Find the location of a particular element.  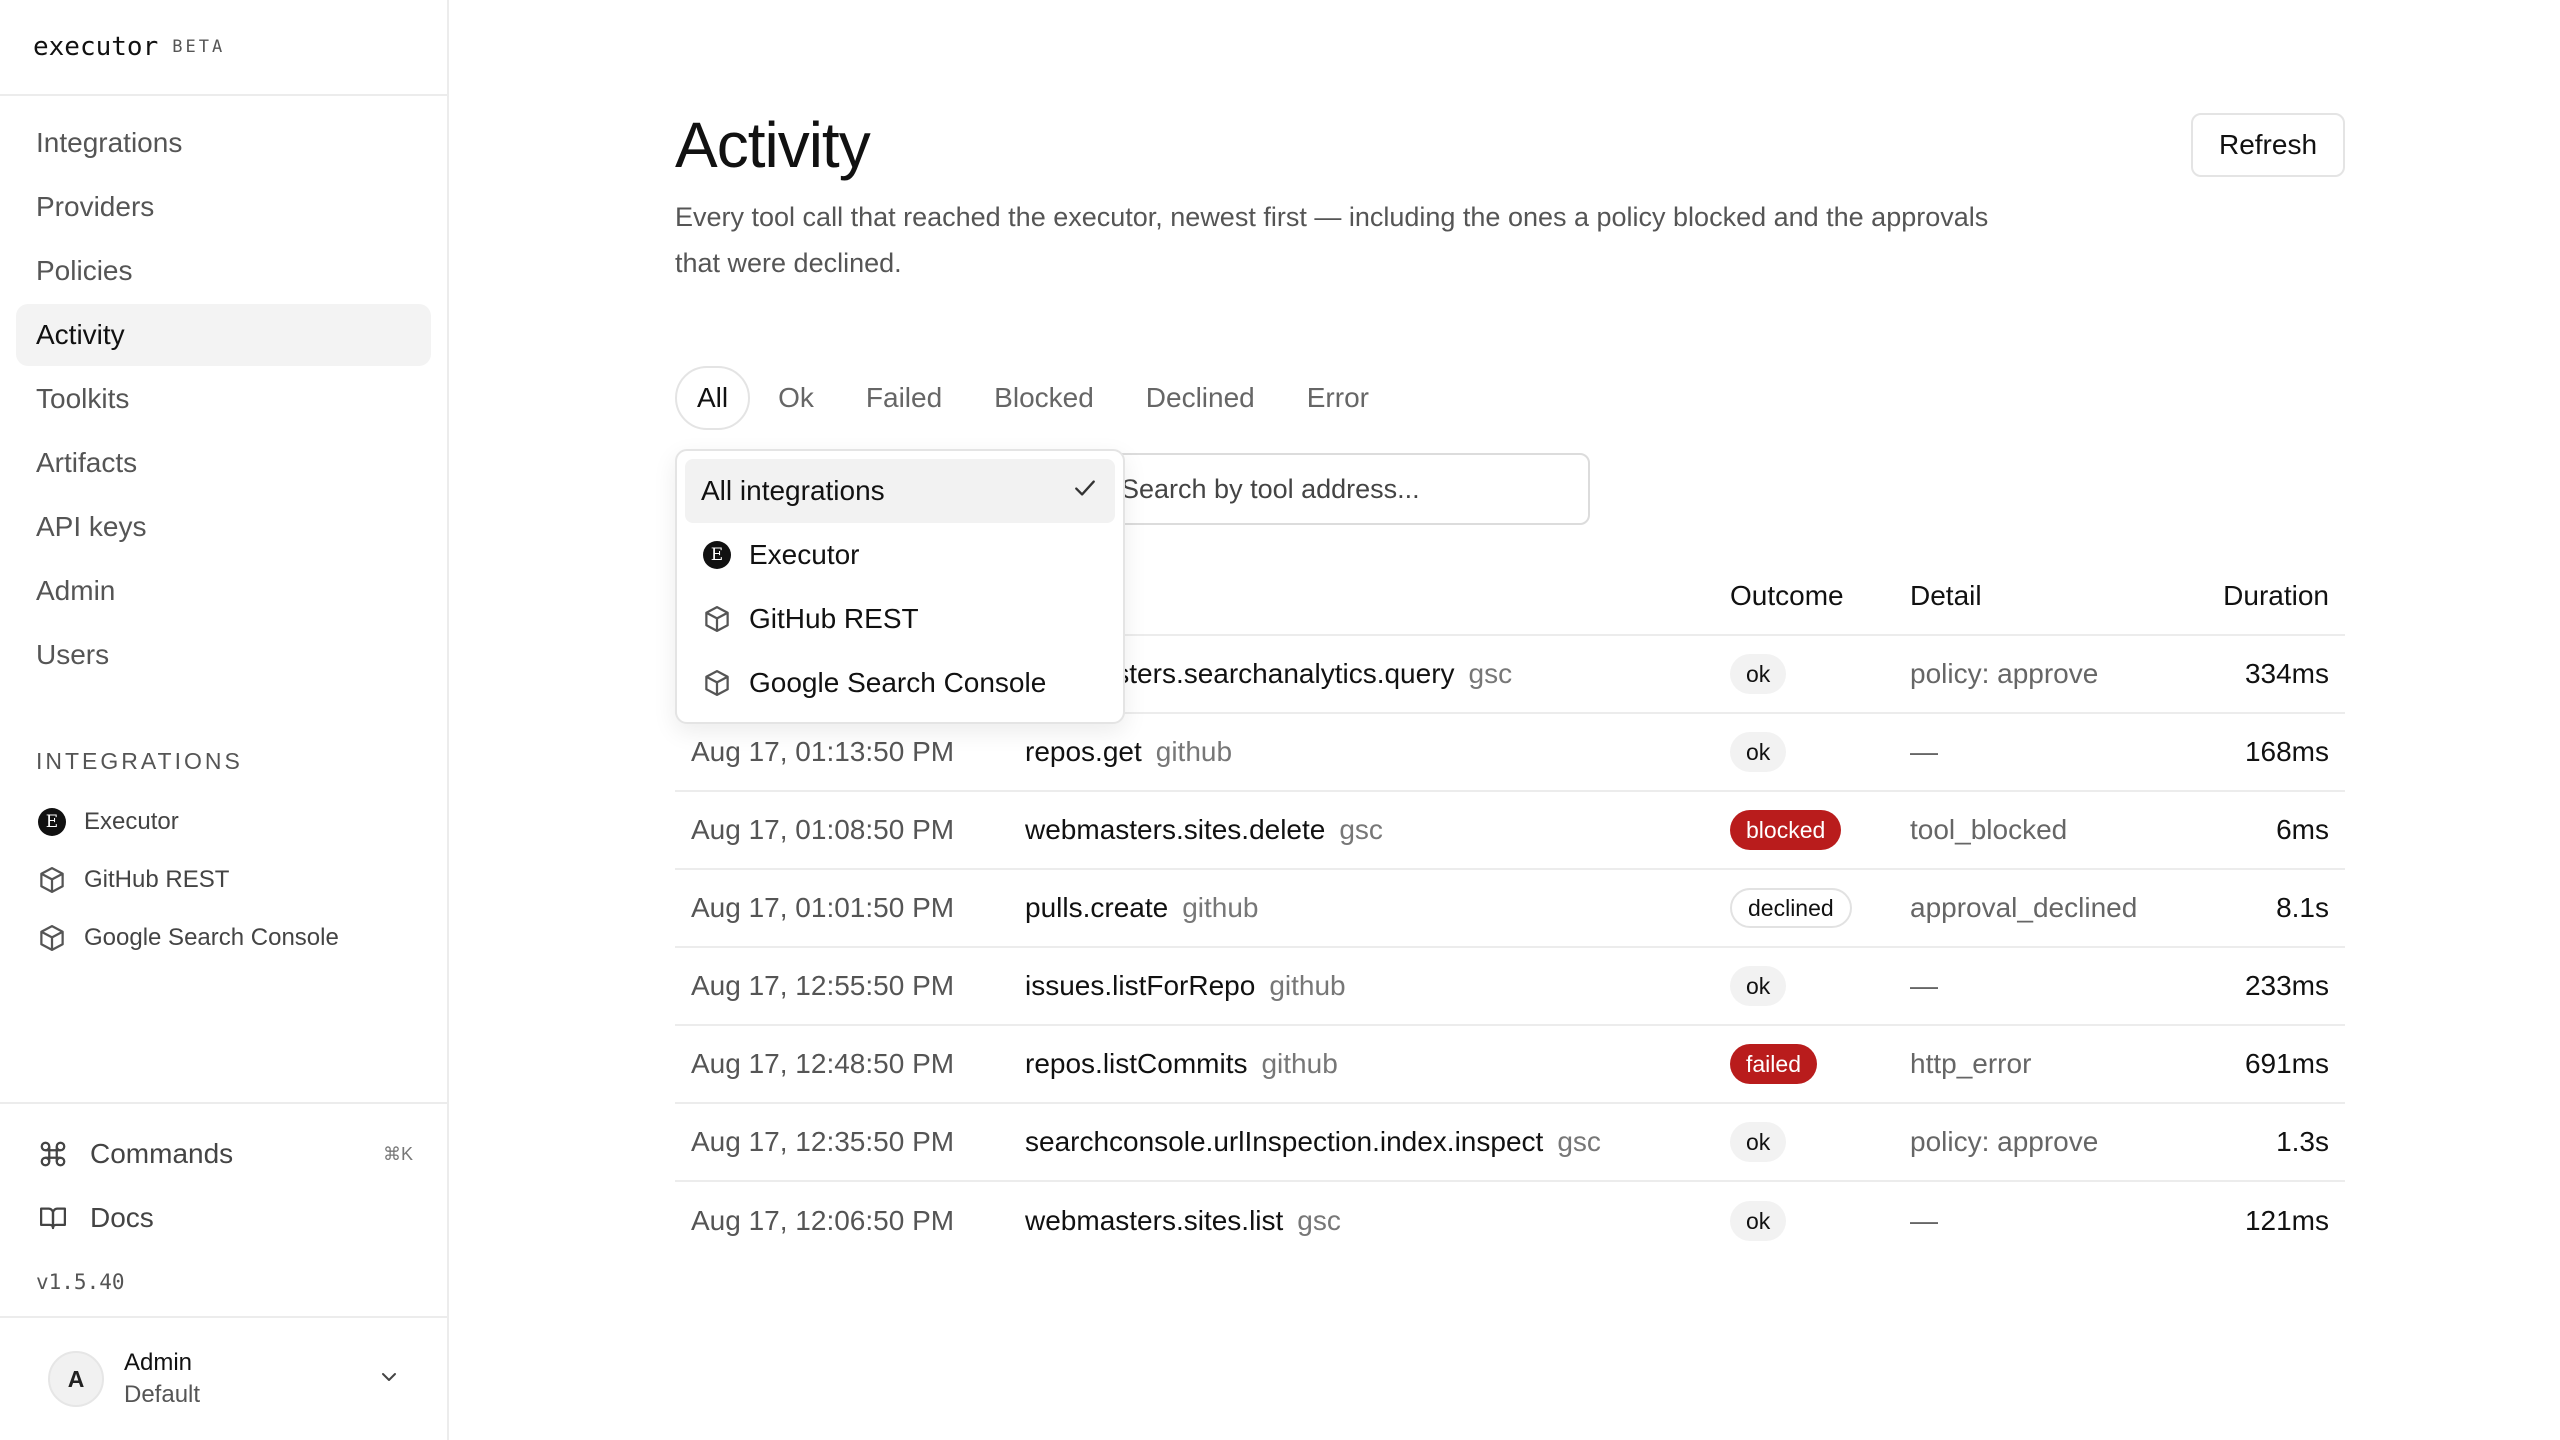

dropdown-option-executor: E Executor is located at coordinates (900, 555).